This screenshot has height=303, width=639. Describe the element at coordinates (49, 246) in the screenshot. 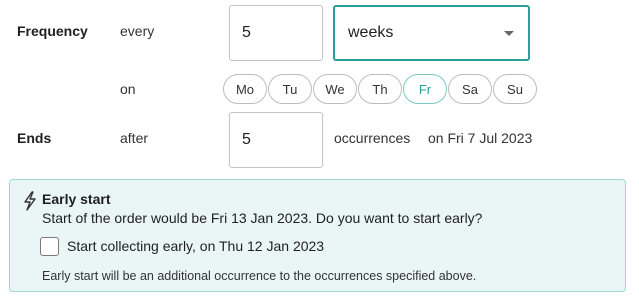

I see `early-start-checkbox` at that location.